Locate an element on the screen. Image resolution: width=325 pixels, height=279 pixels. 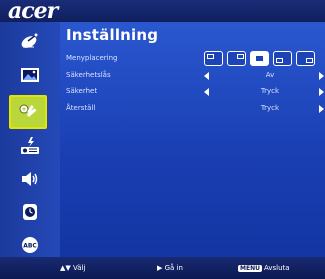
menu-position-bottom-left is located at coordinates (282, 58).